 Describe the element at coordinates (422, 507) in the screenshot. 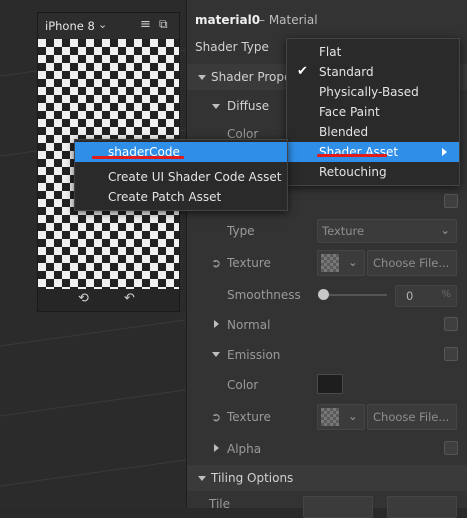

I see `tile-y-input` at that location.